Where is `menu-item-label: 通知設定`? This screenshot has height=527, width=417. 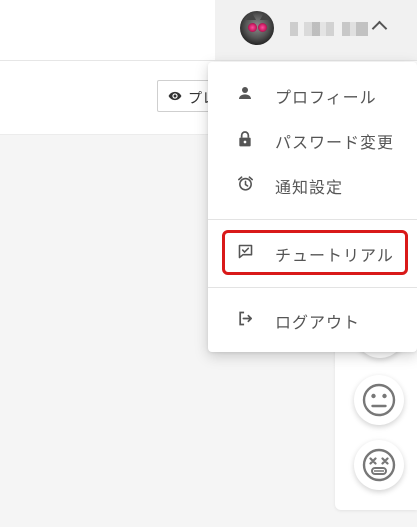
menu-item-label: 通知設定 is located at coordinates (309, 187).